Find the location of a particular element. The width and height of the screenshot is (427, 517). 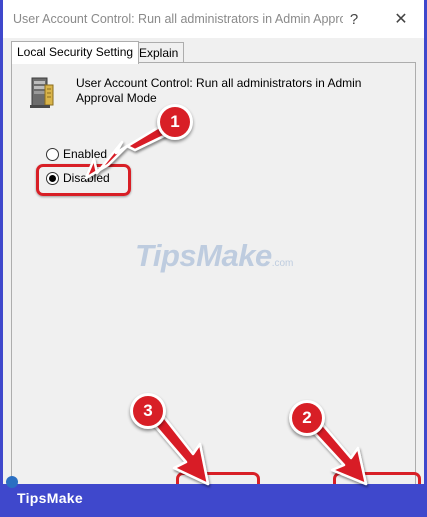

apply-button-highlight is located at coordinates (377, 478).